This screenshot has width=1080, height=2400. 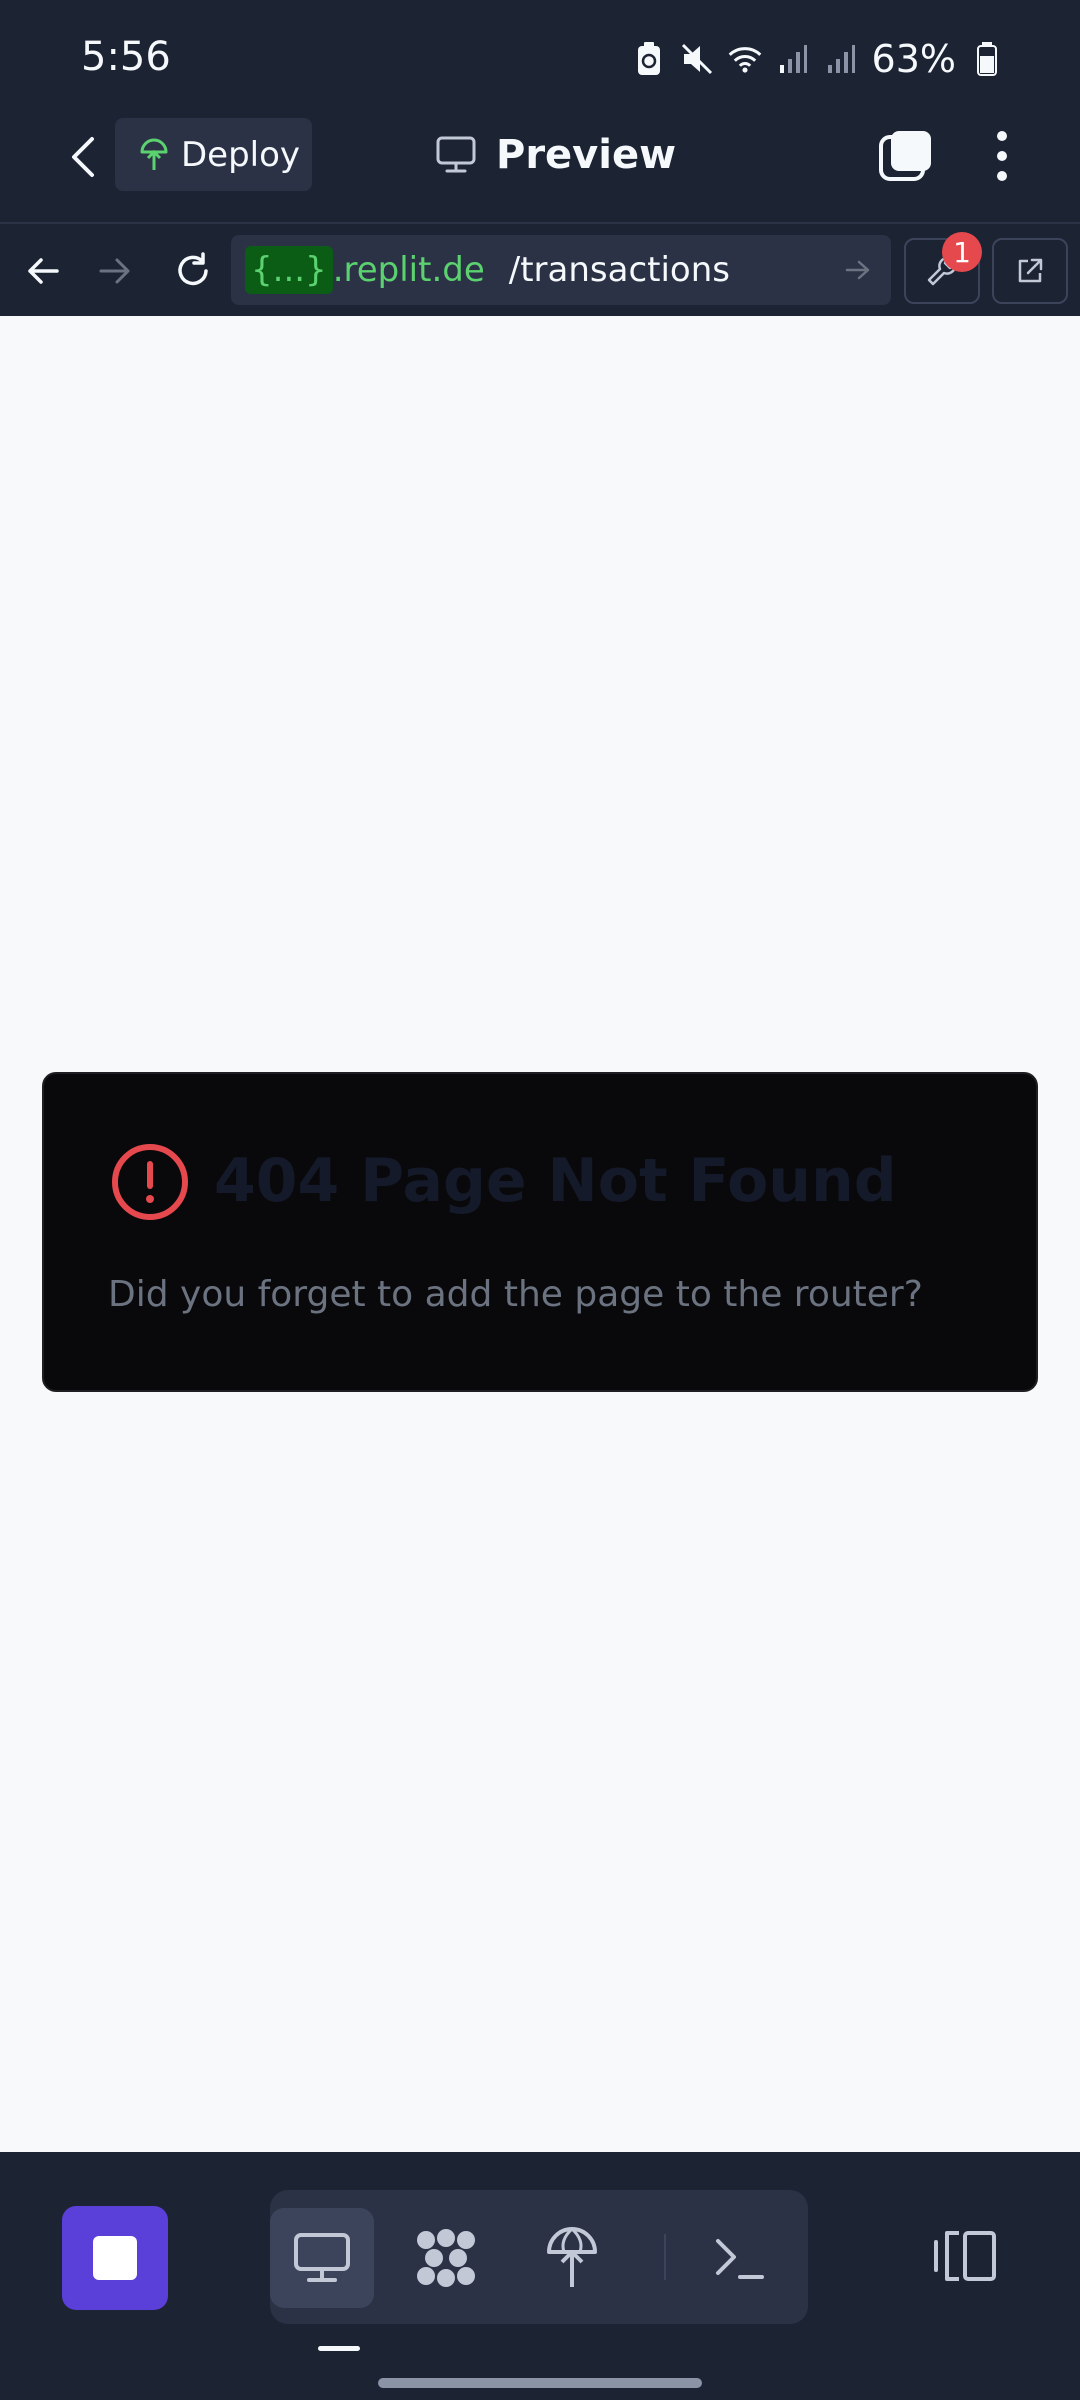 What do you see at coordinates (745, 59) in the screenshot?
I see `wifi-icon` at bounding box center [745, 59].